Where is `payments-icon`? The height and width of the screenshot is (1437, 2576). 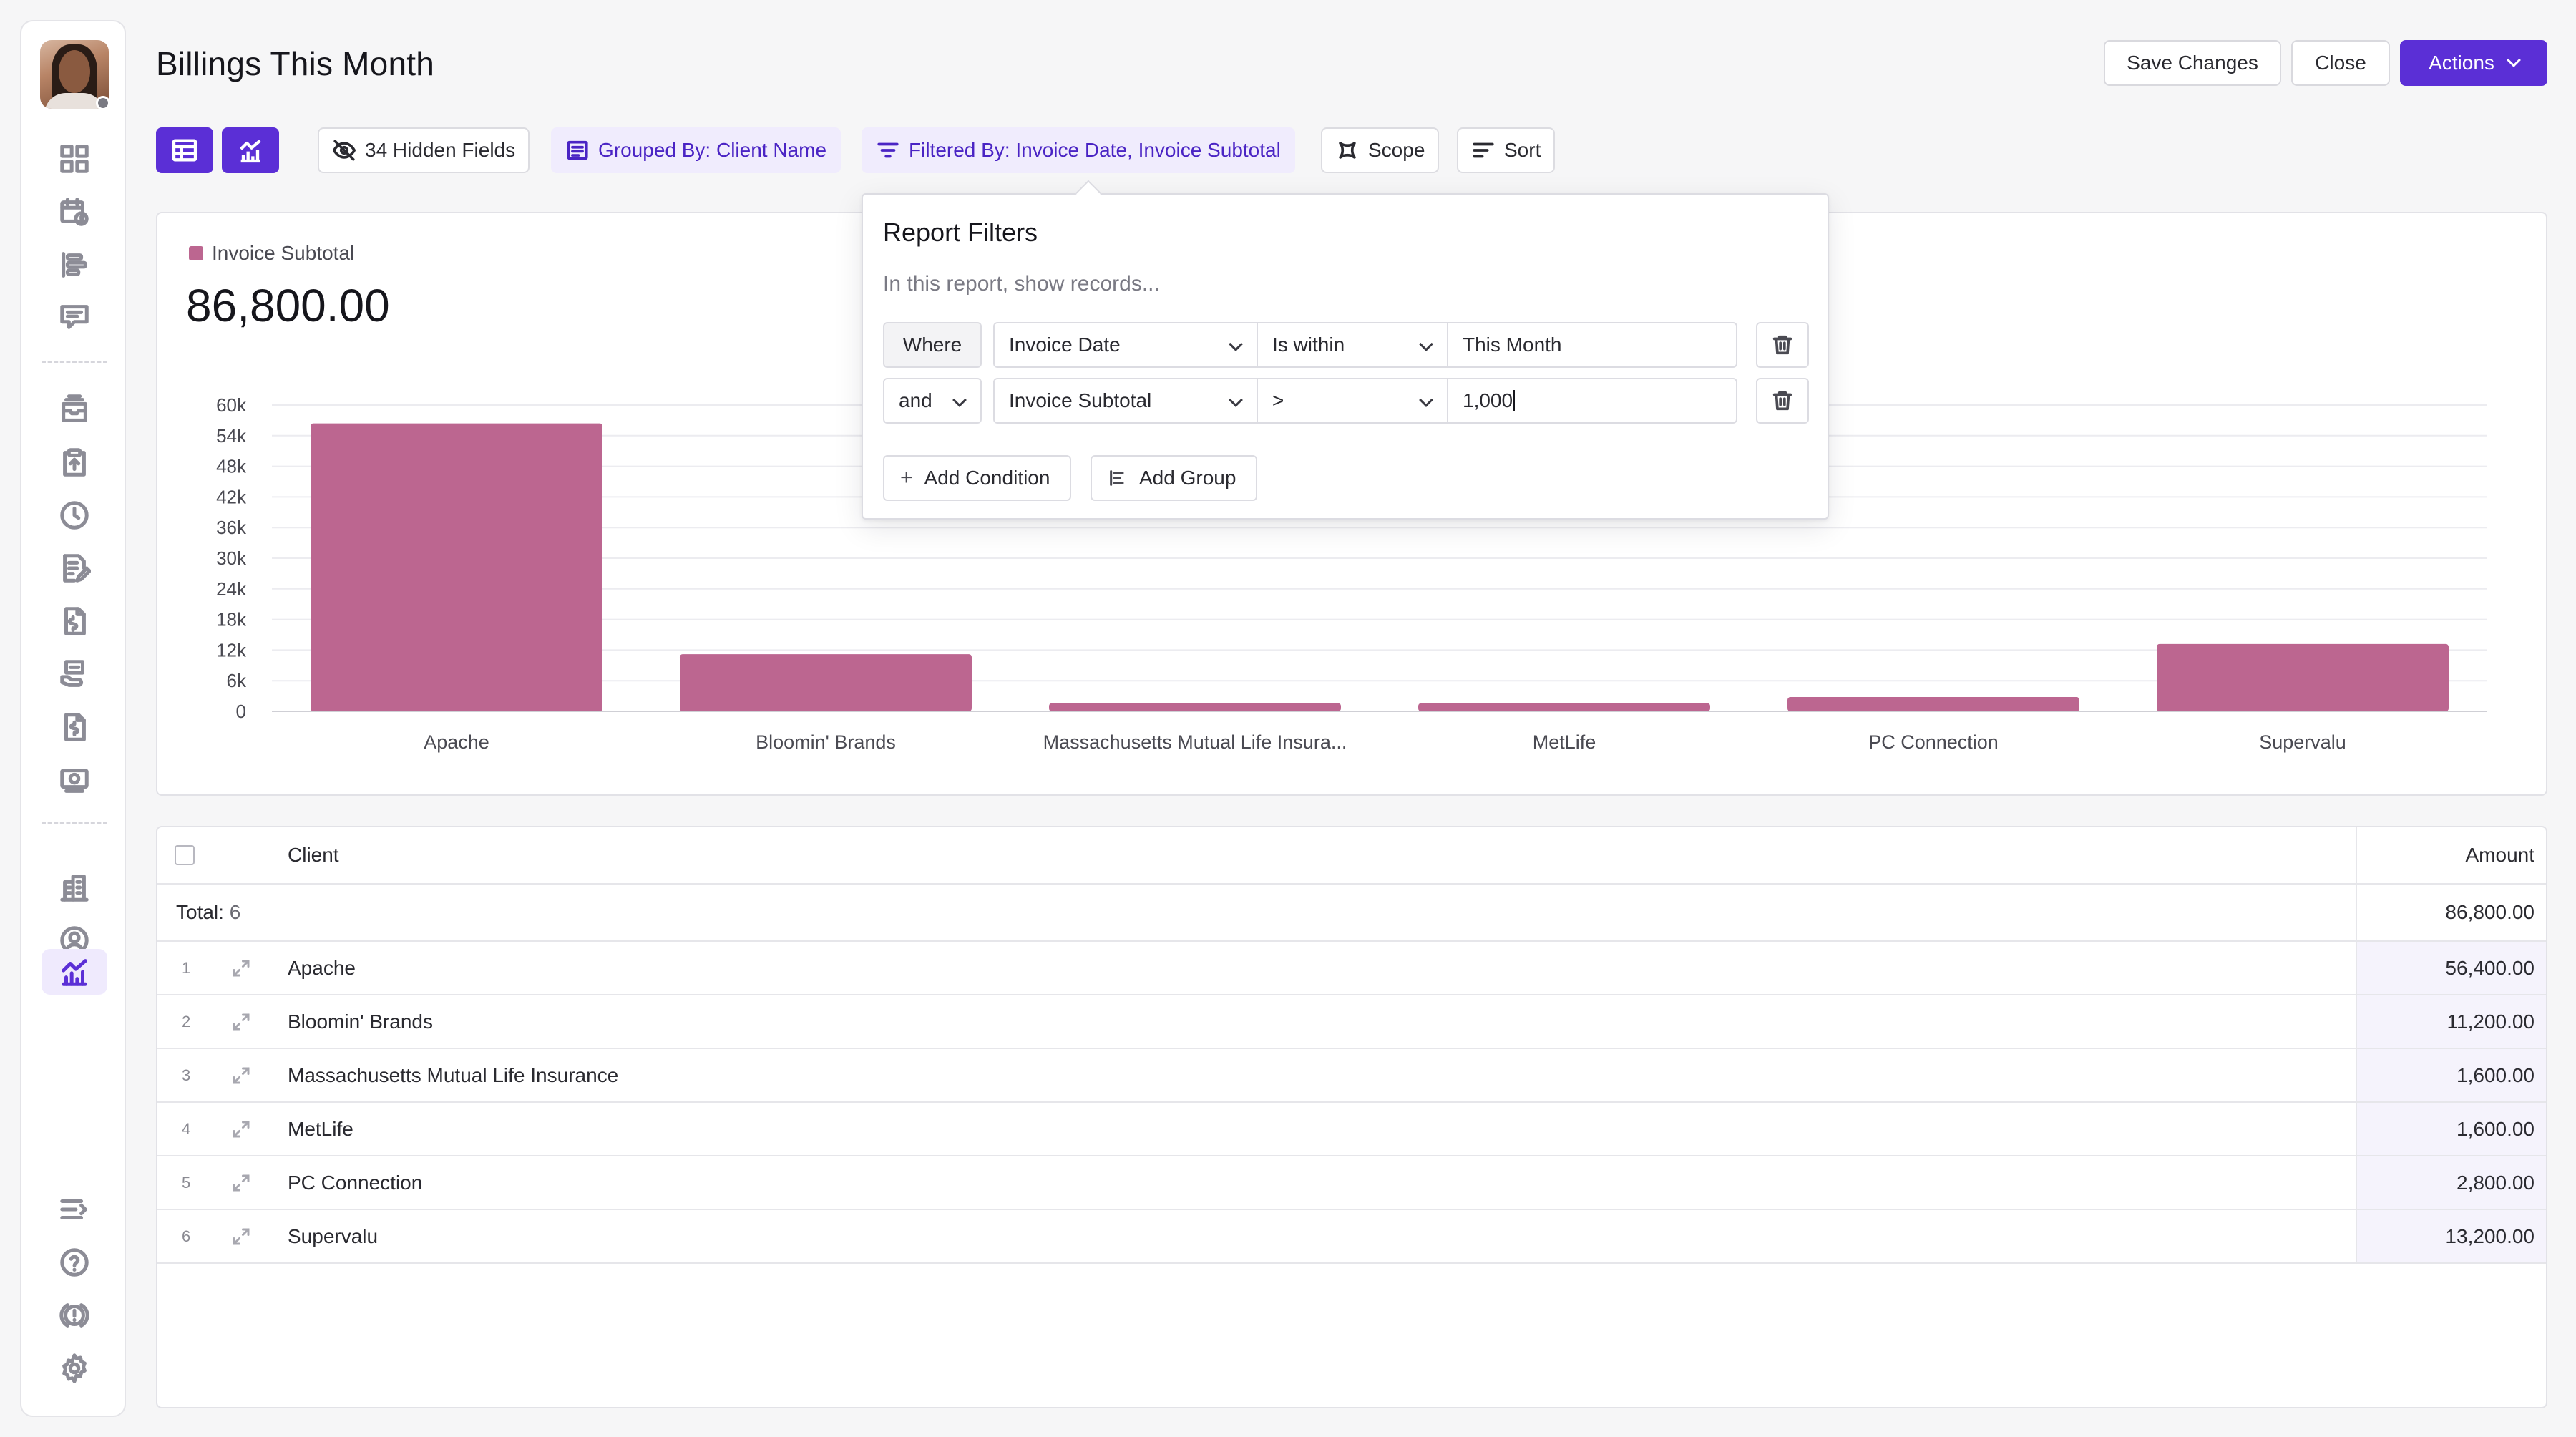
payments-icon is located at coordinates (74, 674).